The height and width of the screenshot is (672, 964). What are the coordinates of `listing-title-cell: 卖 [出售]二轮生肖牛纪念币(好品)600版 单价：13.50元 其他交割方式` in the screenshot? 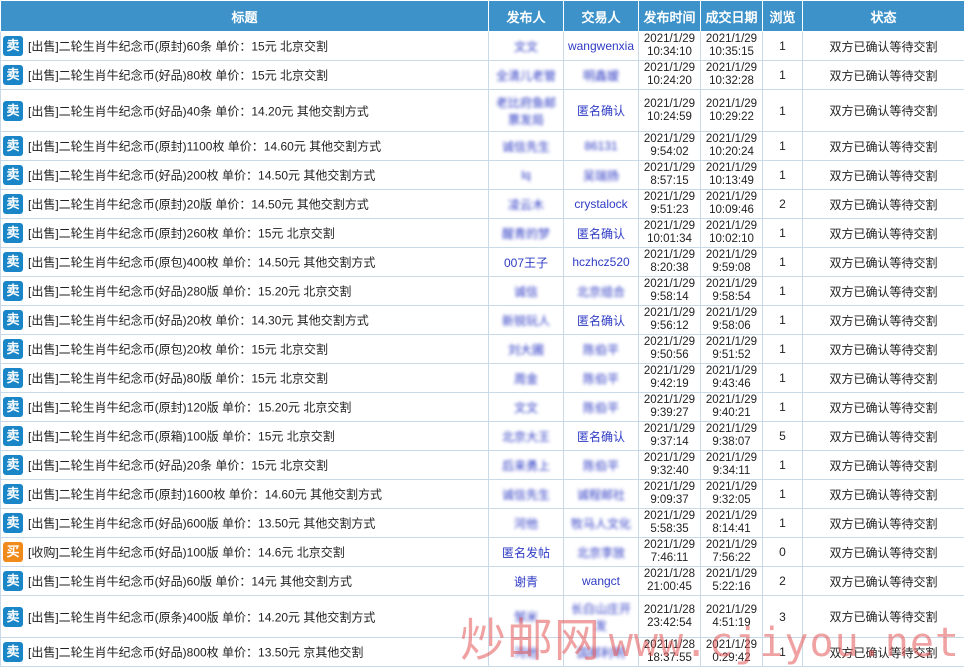 It's located at (244, 523).